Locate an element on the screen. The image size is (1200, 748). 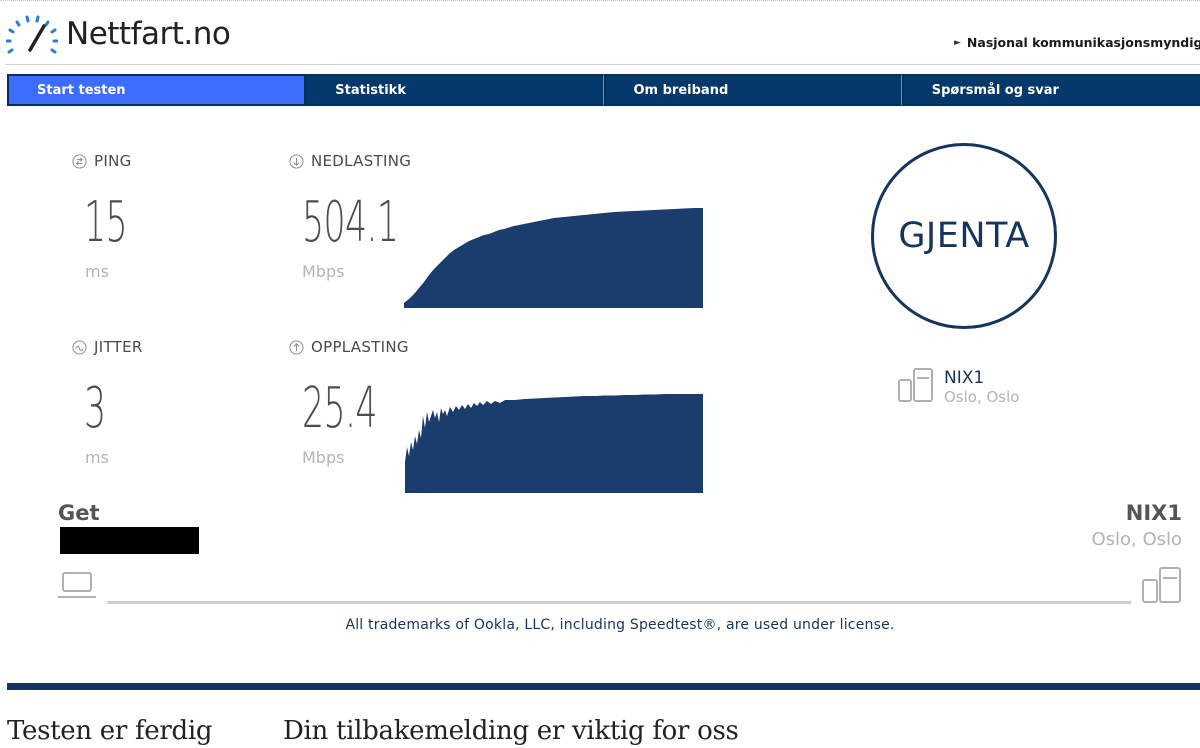
host-name: NIX1 is located at coordinates (1153, 513).